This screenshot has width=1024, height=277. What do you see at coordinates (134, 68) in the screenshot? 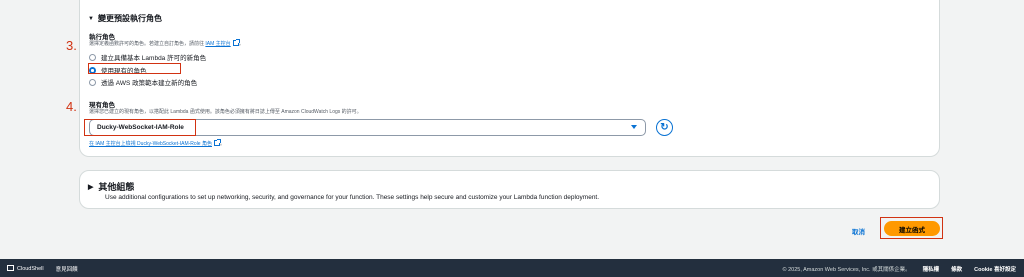
I see `step3-highlight` at bounding box center [134, 68].